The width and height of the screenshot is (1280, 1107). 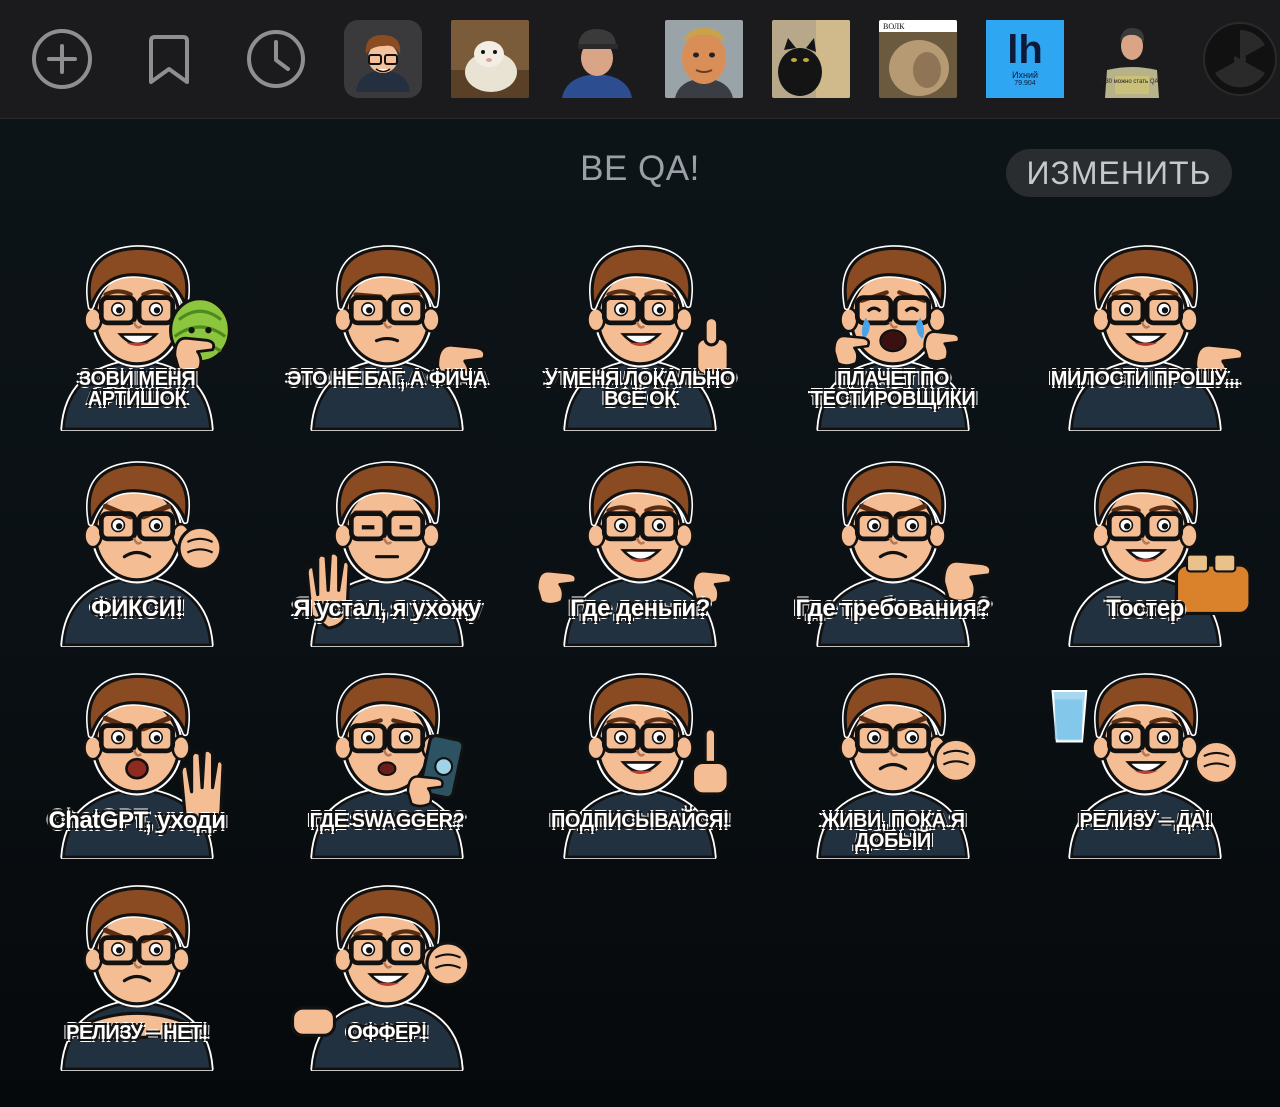 I want to click on sticker-17: ОФФЕР!, so click(x=387, y=966).